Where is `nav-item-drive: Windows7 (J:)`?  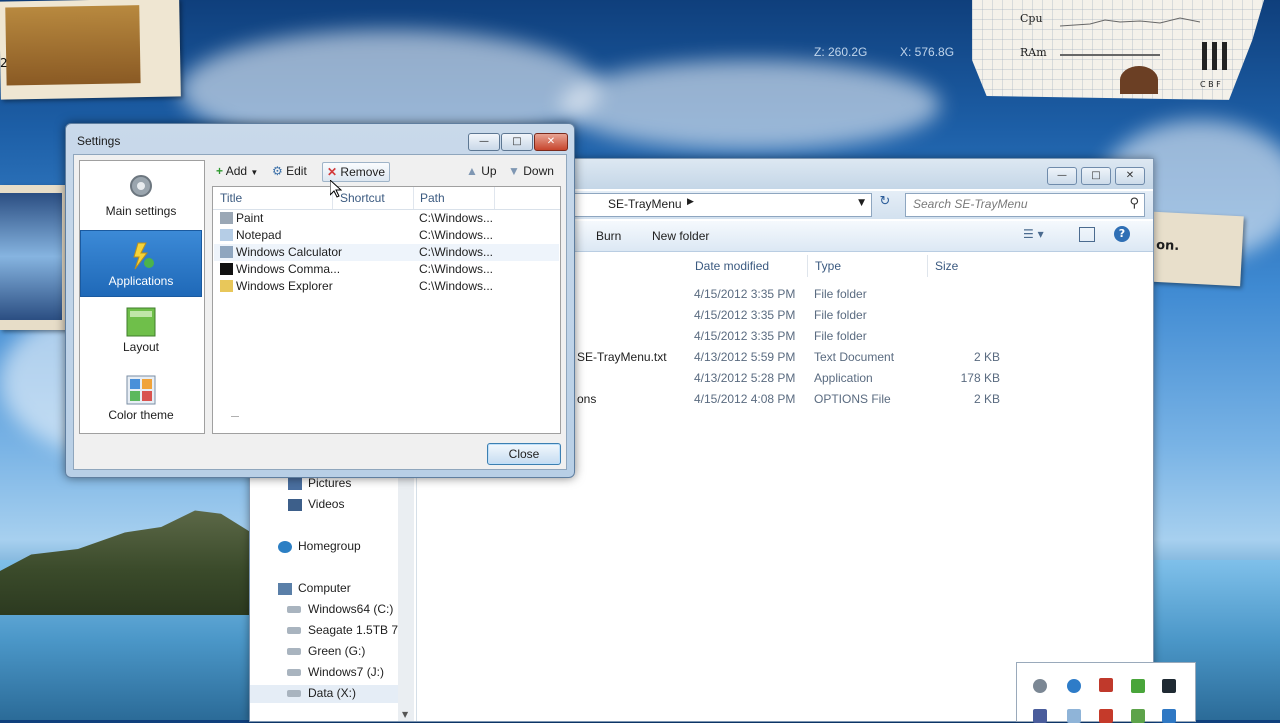
nav-item-drive: Windows7 (J:) is located at coordinates (324, 673).